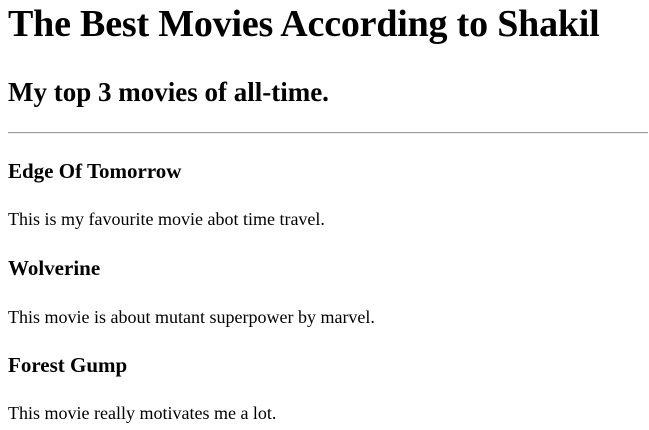 The height and width of the screenshot is (430, 649). I want to click on movie-title-edge-of-tomorrow: Edge Of Tomorrow, so click(95, 171).